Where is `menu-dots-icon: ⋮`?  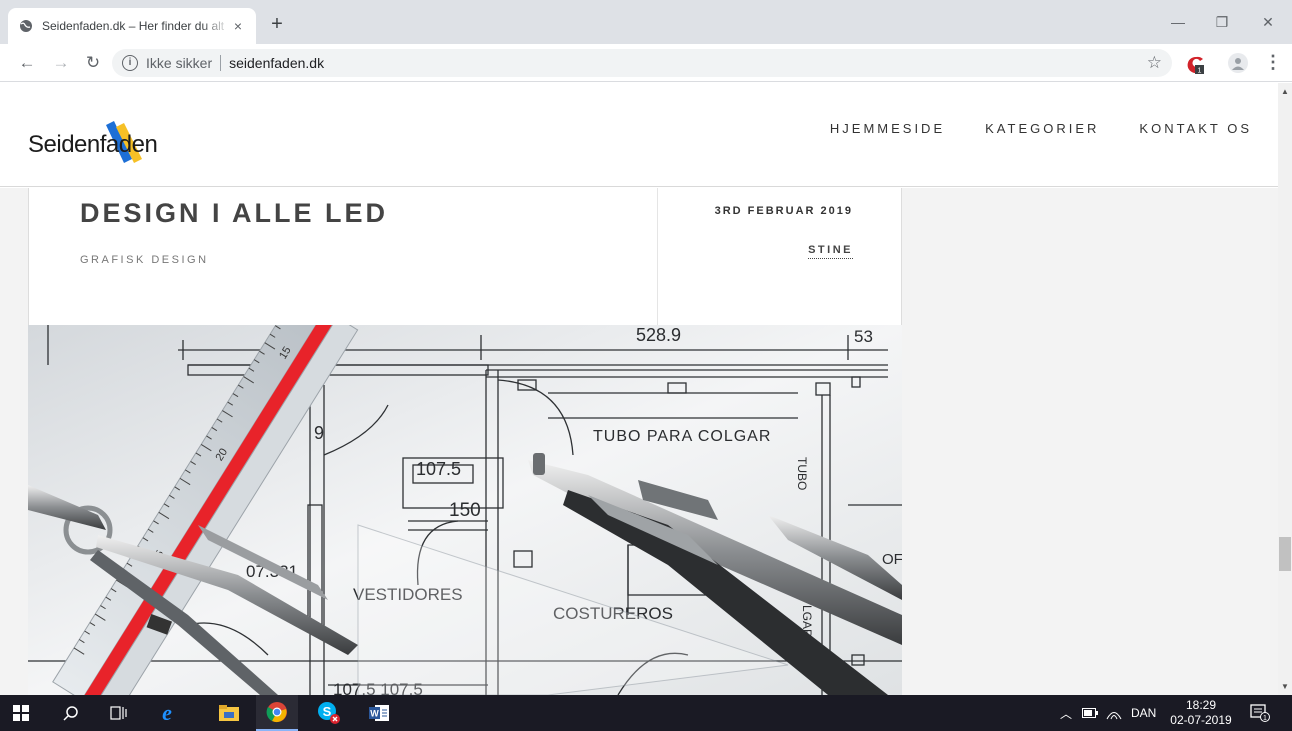 menu-dots-icon: ⋮ is located at coordinates (1273, 63).